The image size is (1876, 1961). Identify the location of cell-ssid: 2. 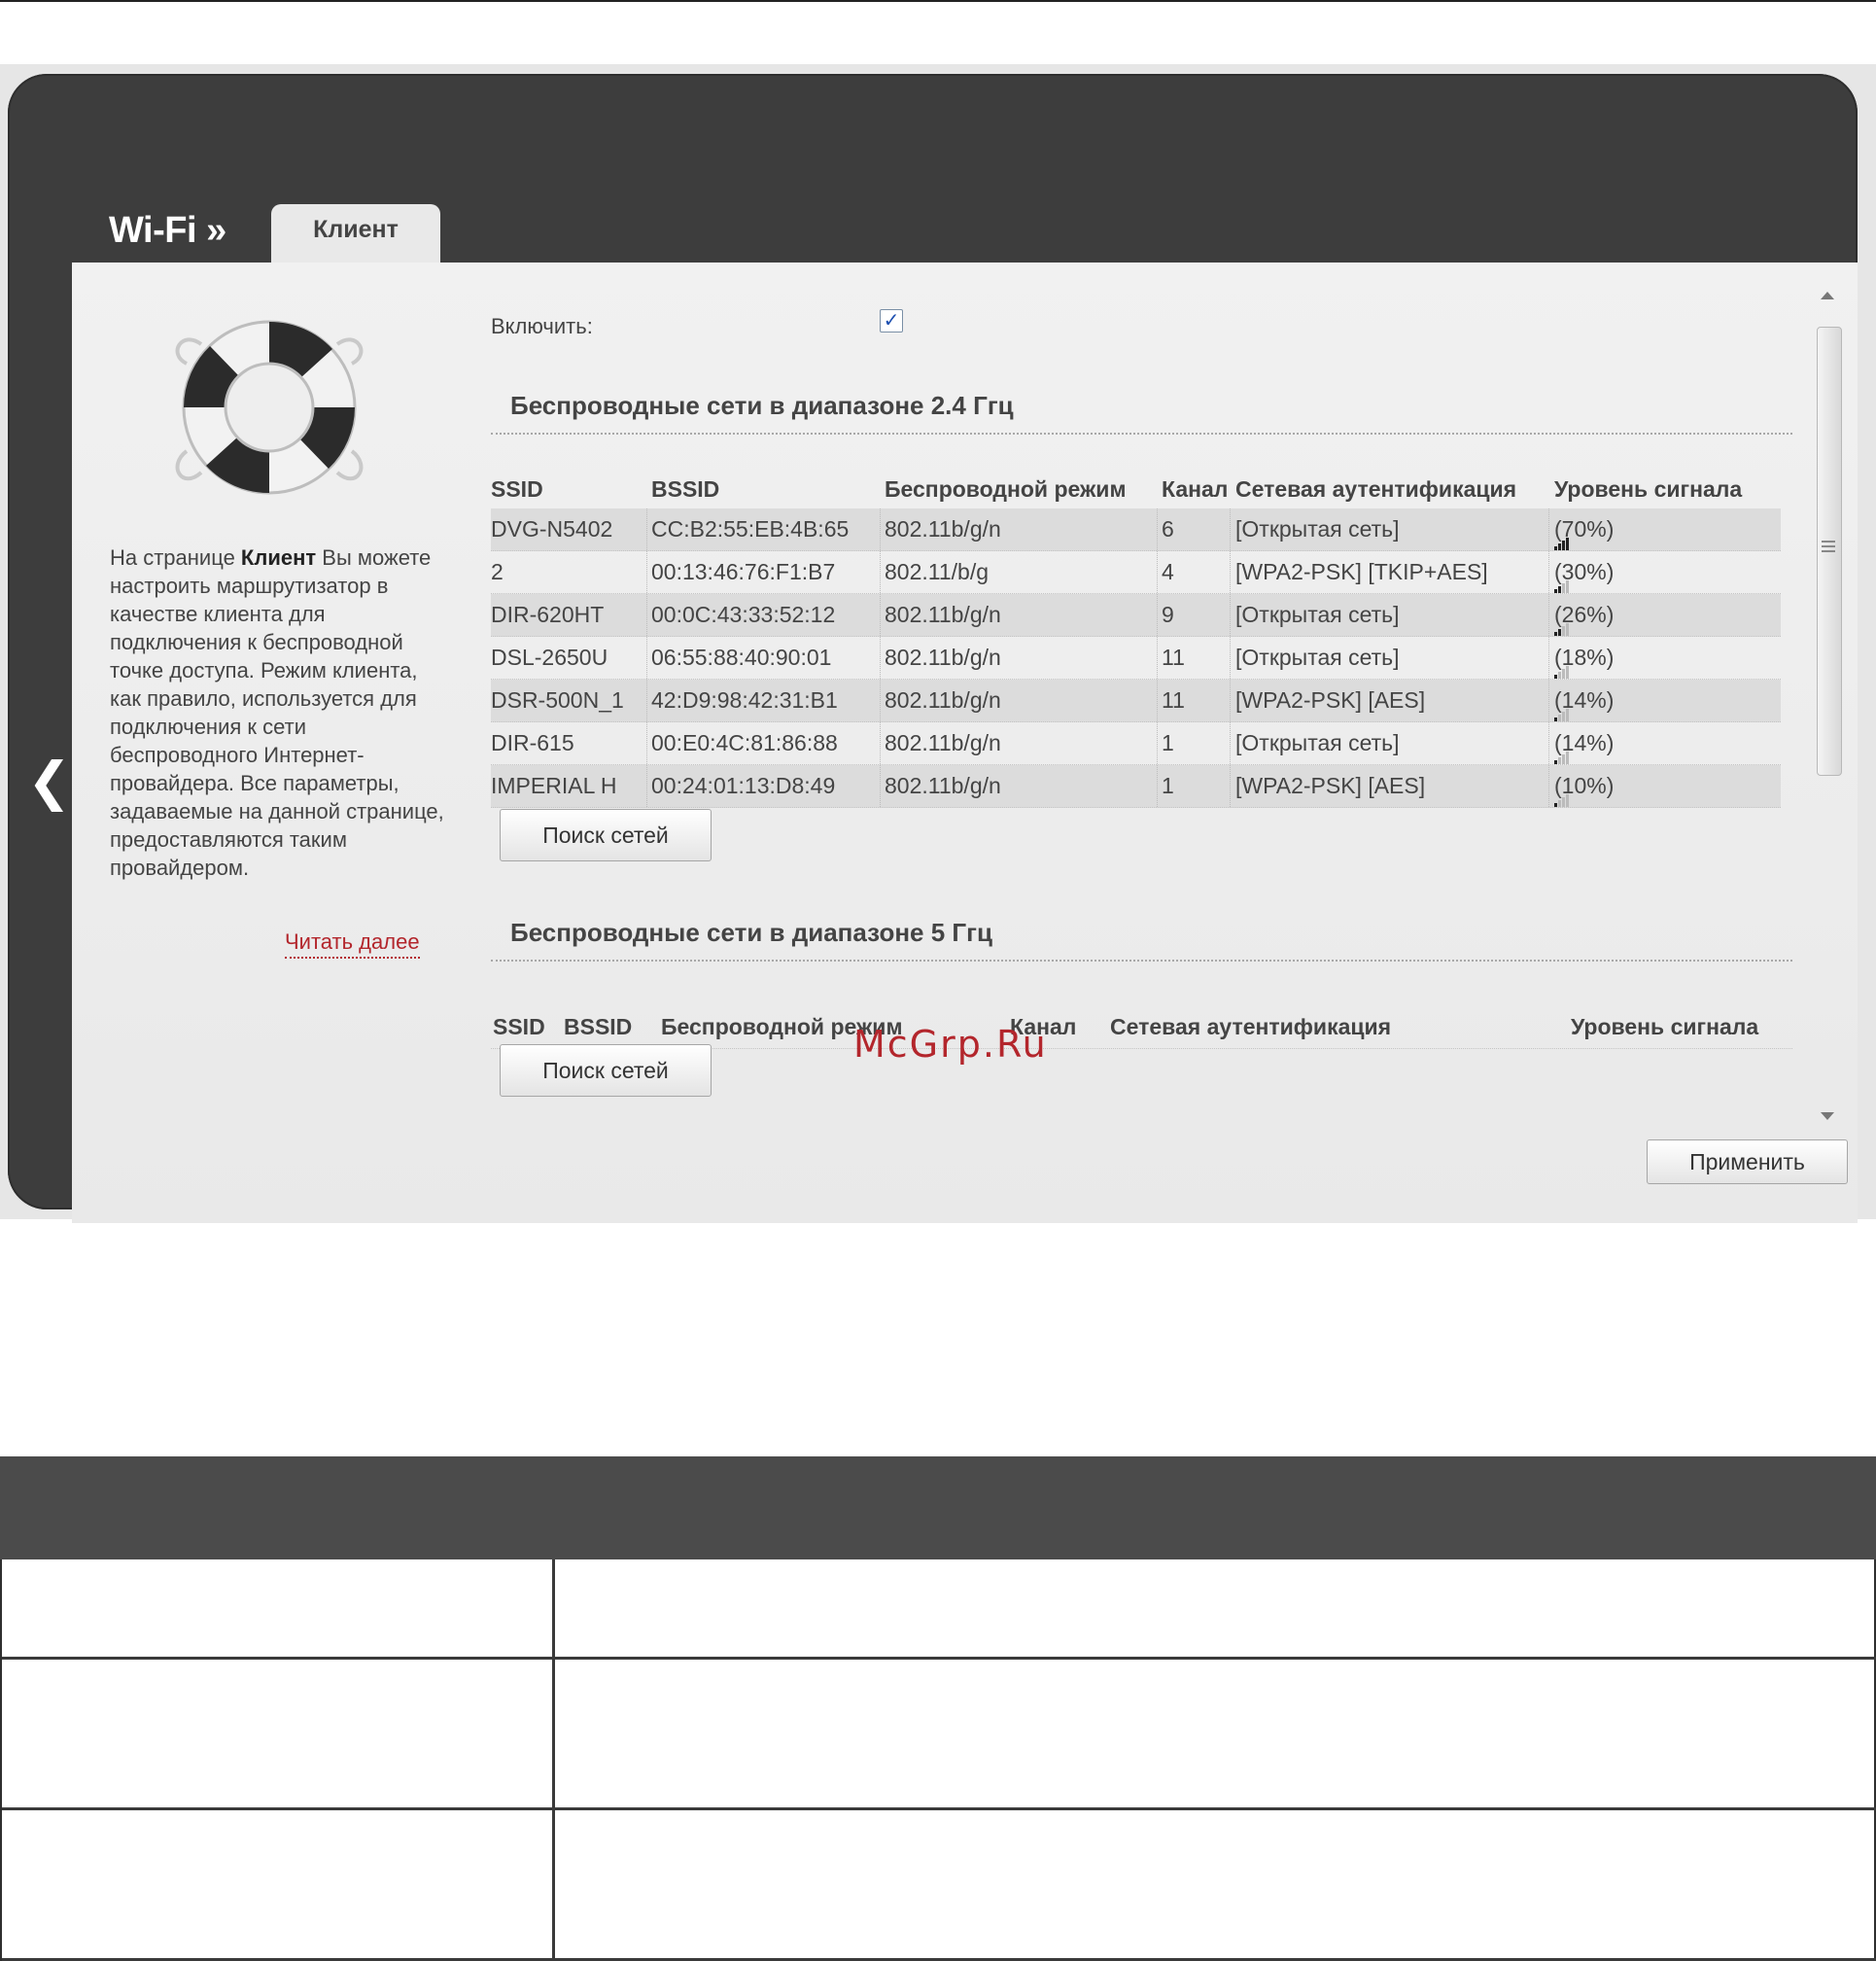
(497, 571).